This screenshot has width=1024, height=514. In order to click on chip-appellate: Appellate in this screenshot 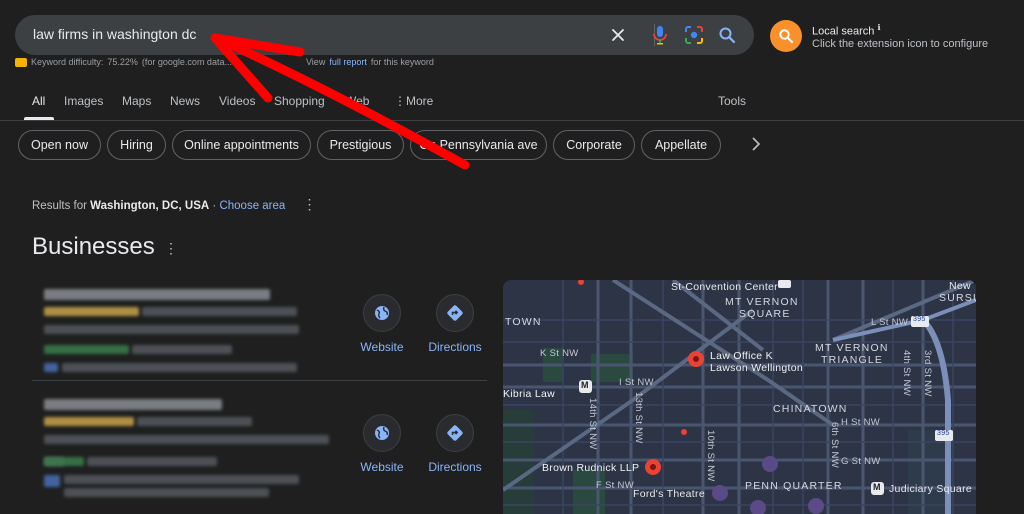, I will do `click(681, 145)`.